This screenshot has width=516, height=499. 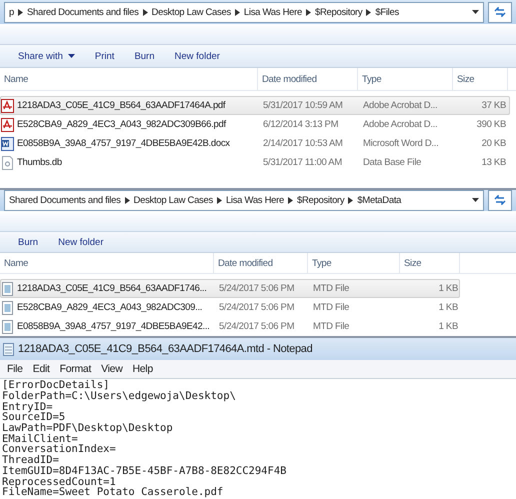 What do you see at coordinates (41, 369) in the screenshot?
I see `menu-item: Edit` at bounding box center [41, 369].